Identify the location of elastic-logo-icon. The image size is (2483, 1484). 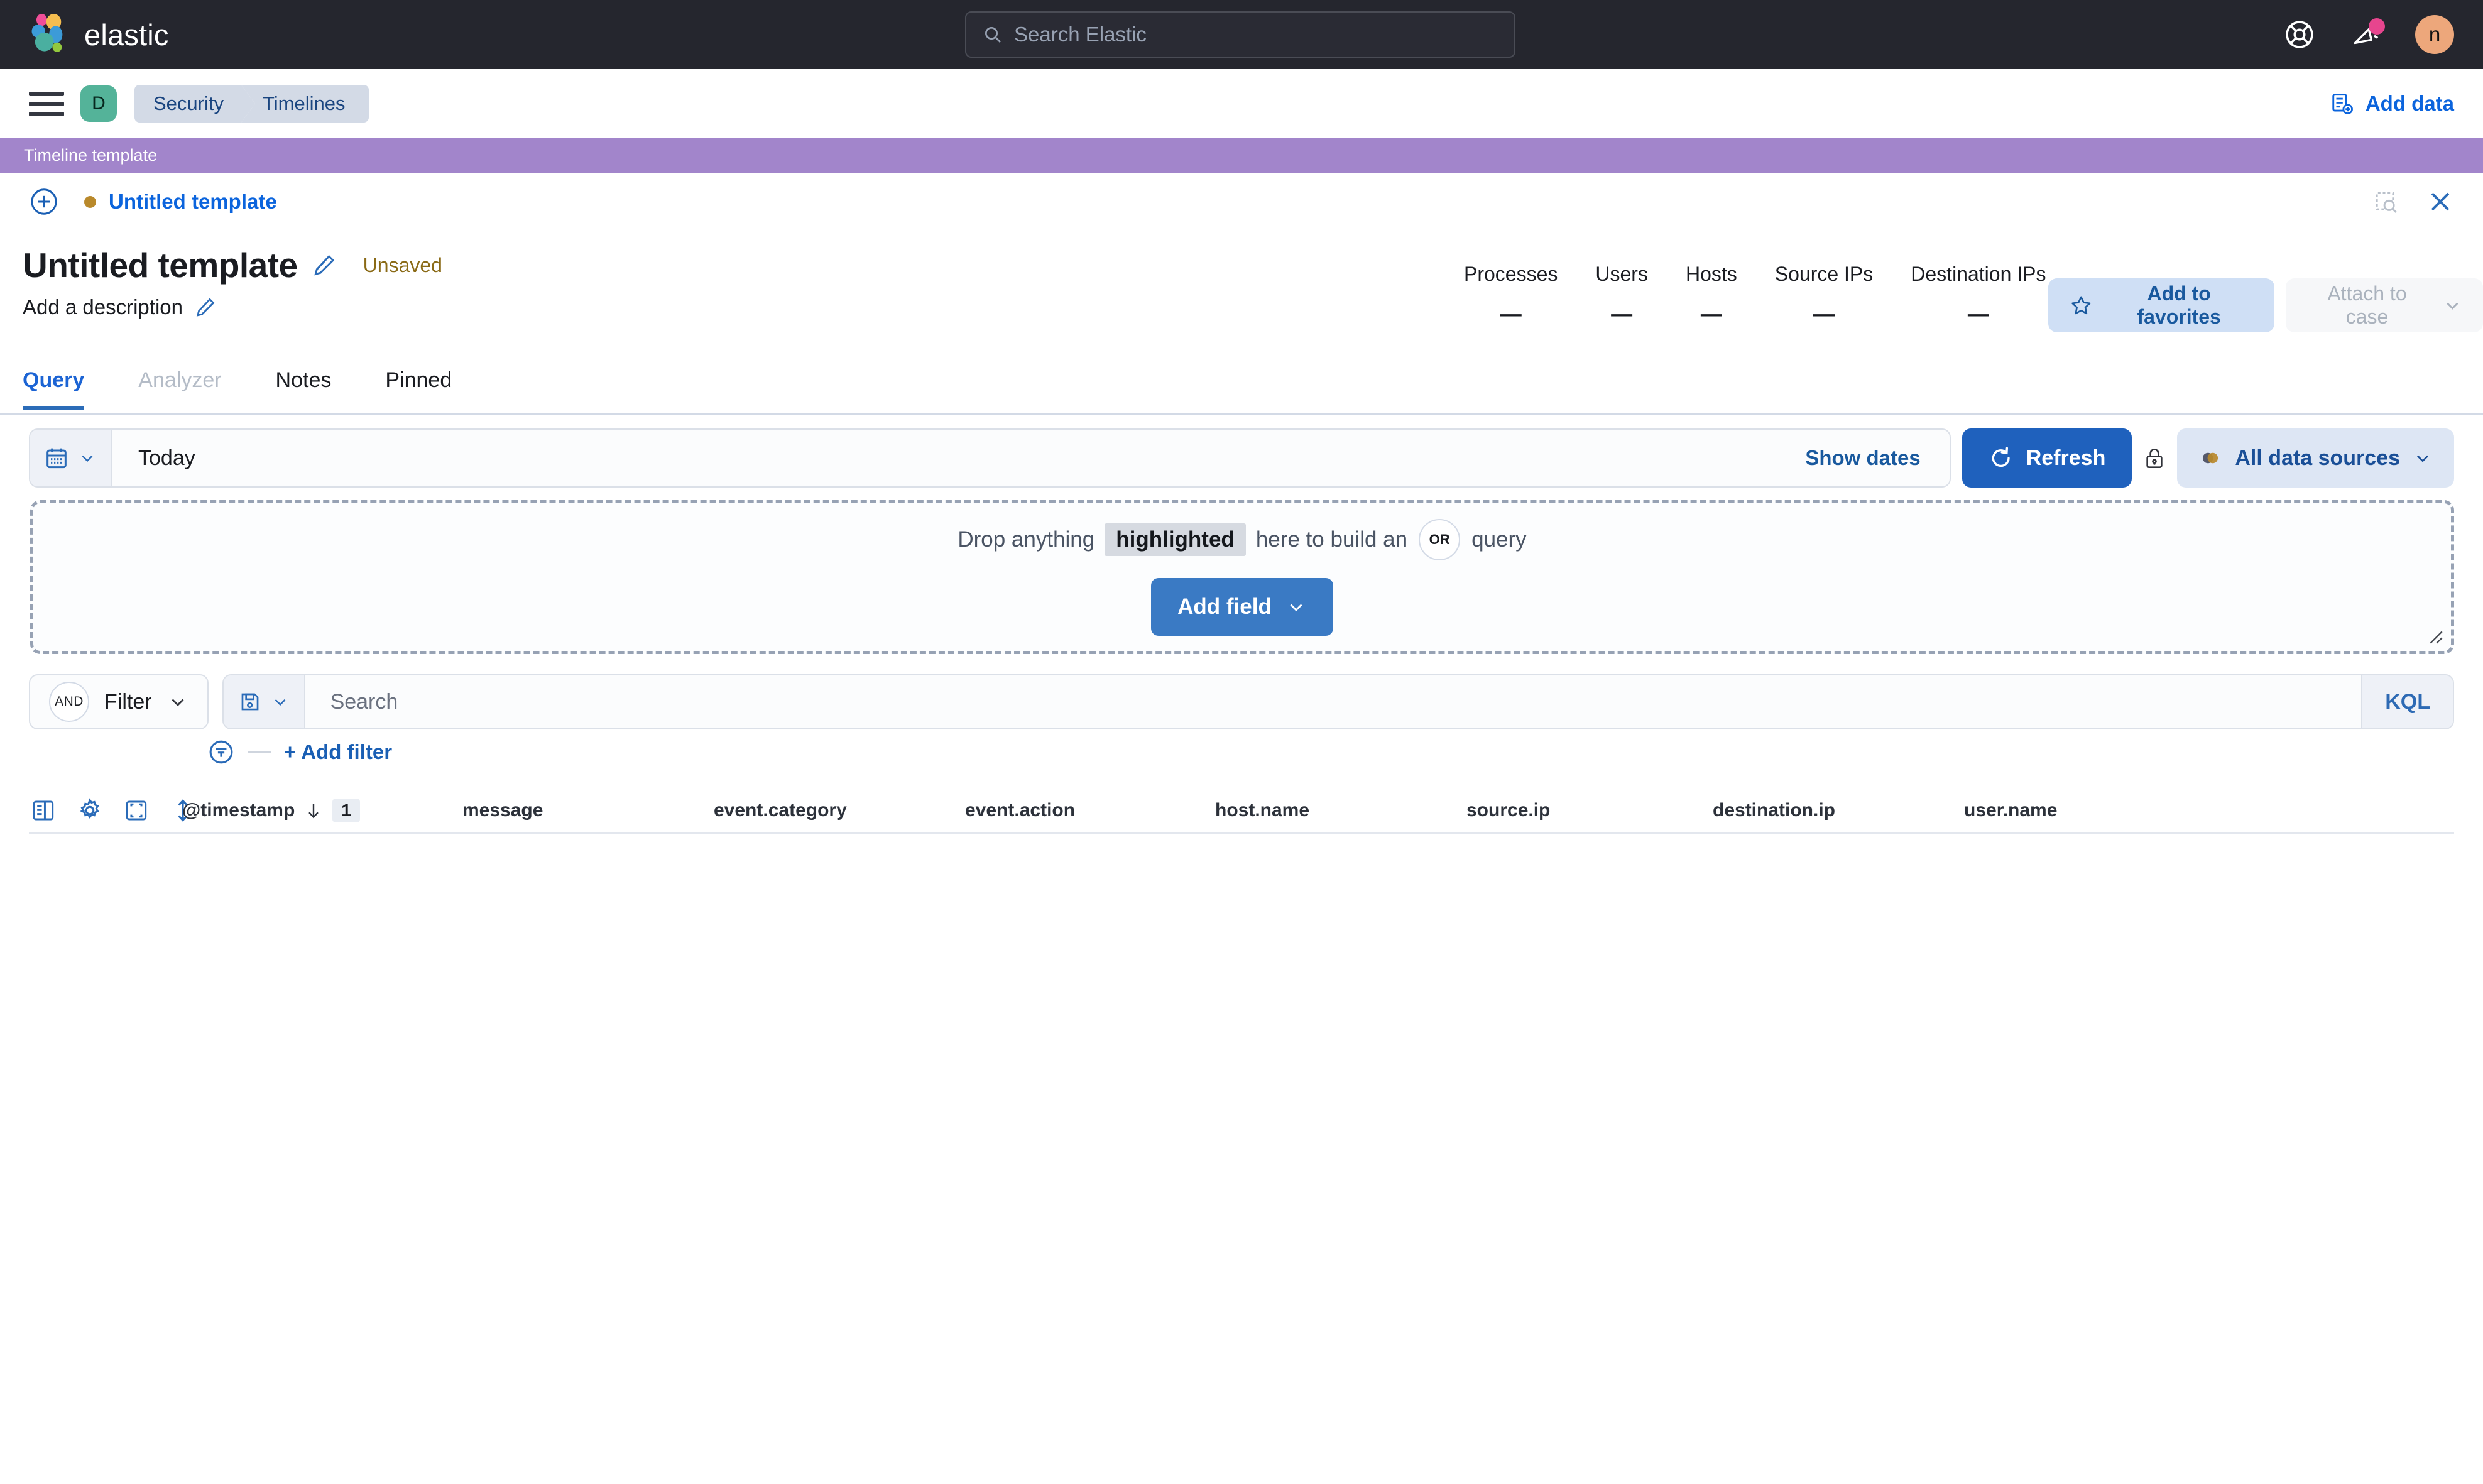
(47, 33).